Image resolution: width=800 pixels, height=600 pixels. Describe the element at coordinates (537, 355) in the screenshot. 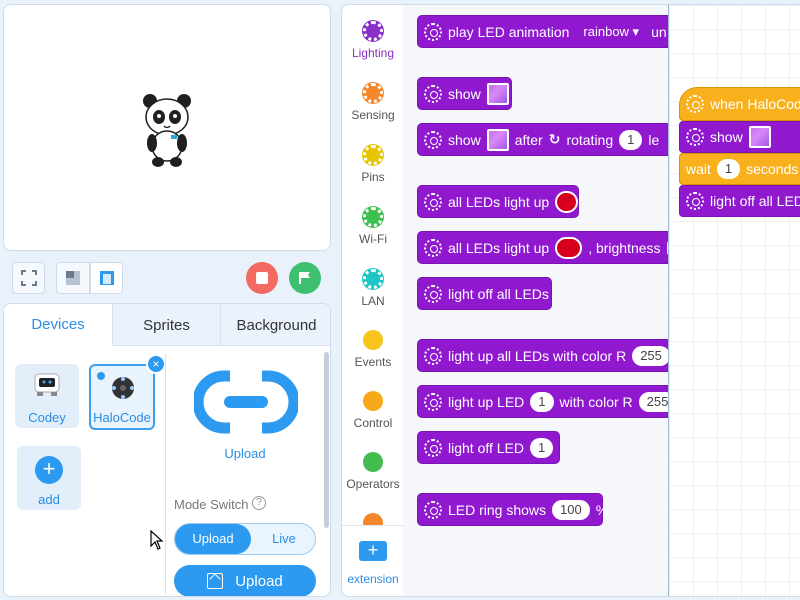

I see `block-text: light up all LEDs with color R` at that location.